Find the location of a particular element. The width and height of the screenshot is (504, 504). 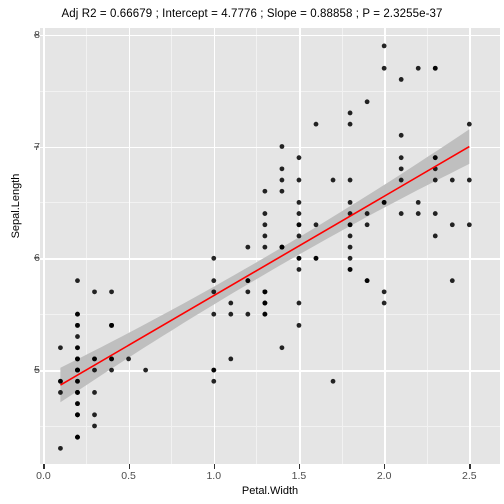

y-axis: 5678 Sepal.Length is located at coordinates (20, 252).